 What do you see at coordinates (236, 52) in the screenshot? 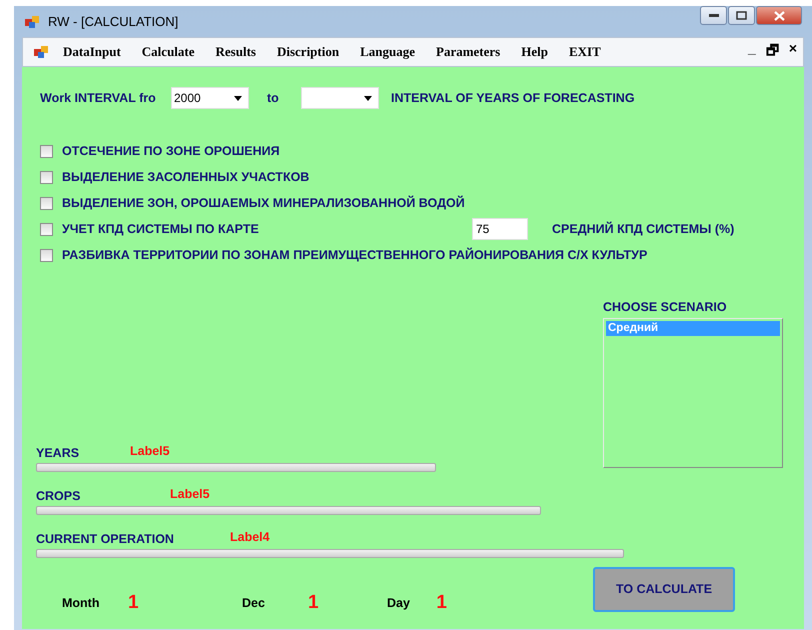
I see `menu-item: Results` at bounding box center [236, 52].